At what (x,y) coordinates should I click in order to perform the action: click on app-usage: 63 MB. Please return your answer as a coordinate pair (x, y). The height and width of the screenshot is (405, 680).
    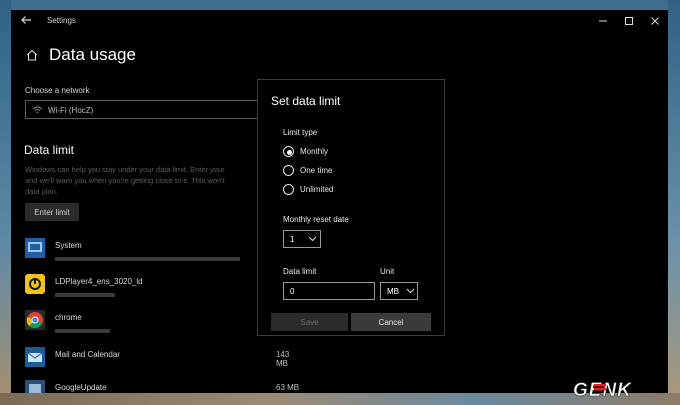
    Looking at the image, I should click on (288, 387).